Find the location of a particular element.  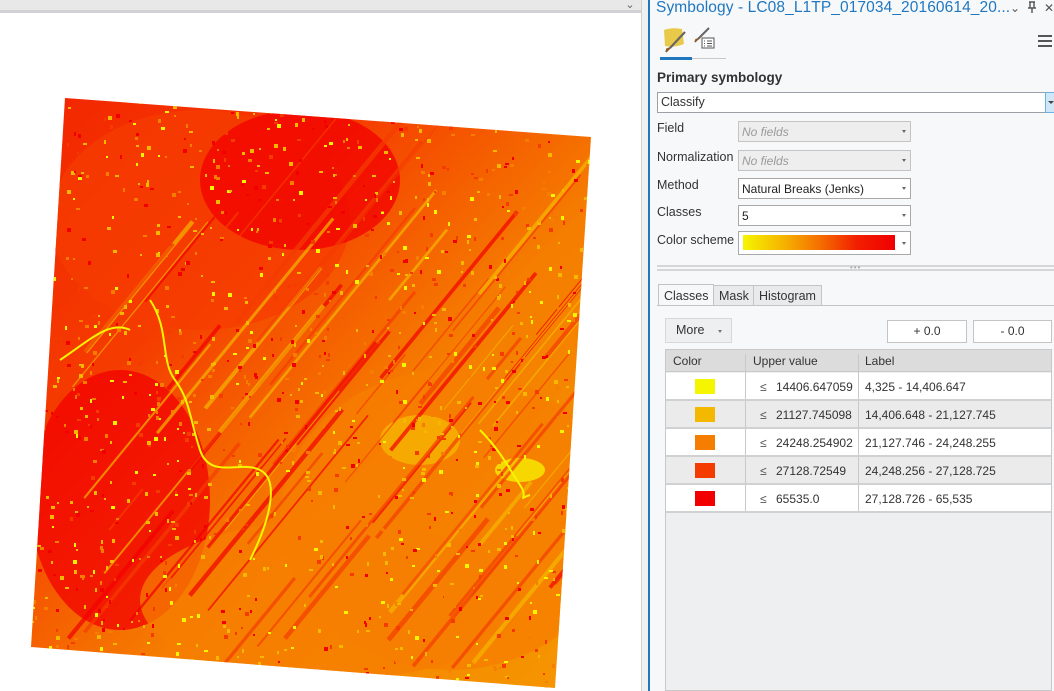

shift-up-input: + 0.0 is located at coordinates (927, 331).